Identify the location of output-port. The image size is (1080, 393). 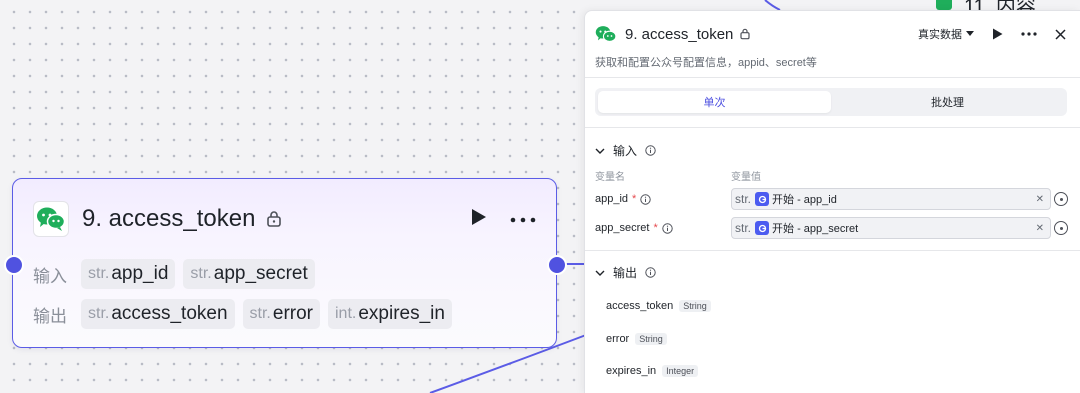
(557, 265).